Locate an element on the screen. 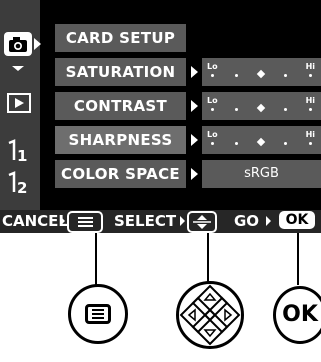  ok-guide-icon: OK is located at coordinates (297, 220).